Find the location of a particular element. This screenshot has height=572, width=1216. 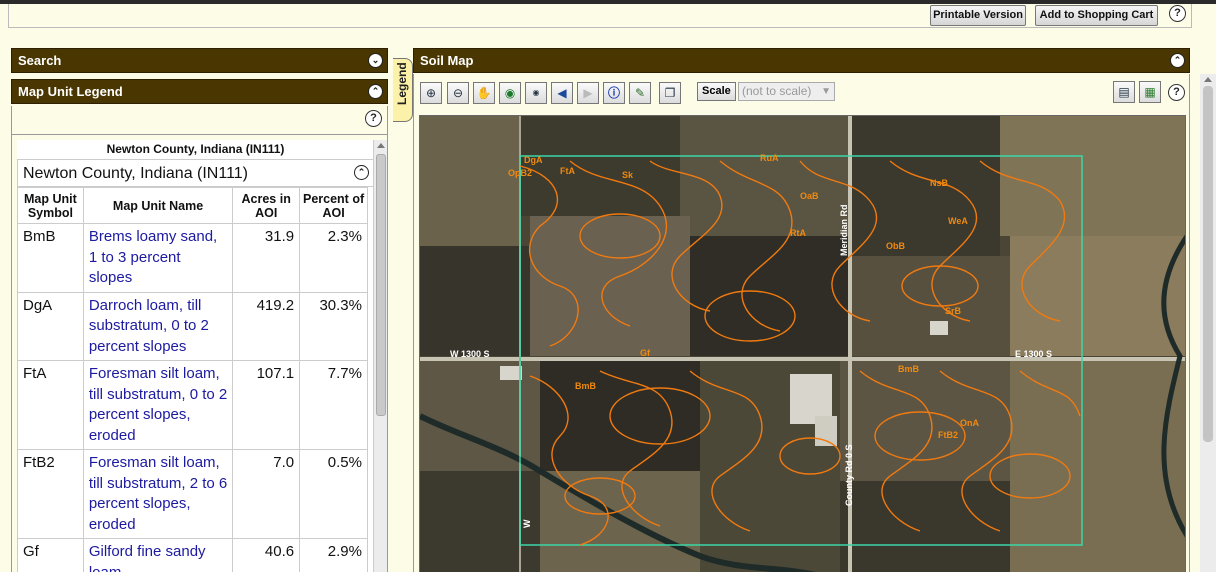

acres-value: 40.6 is located at coordinates (266, 555).